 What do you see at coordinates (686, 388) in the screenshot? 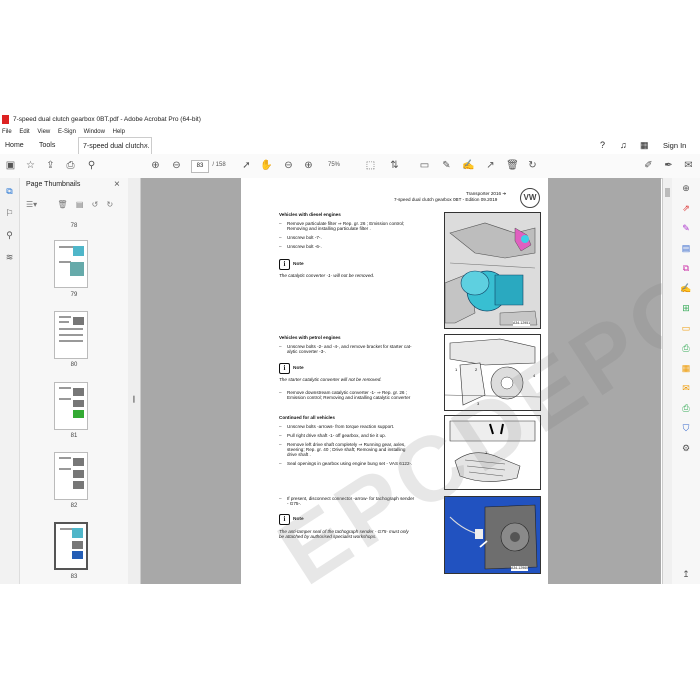
I see `annotate-icon: ✉` at bounding box center [686, 388].